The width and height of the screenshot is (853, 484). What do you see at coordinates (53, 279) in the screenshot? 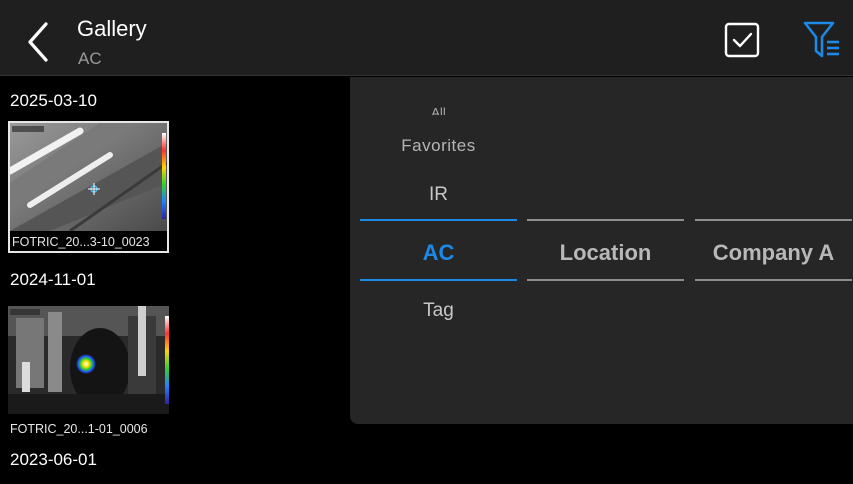
I see `date-header: 2024-11-01` at bounding box center [53, 279].